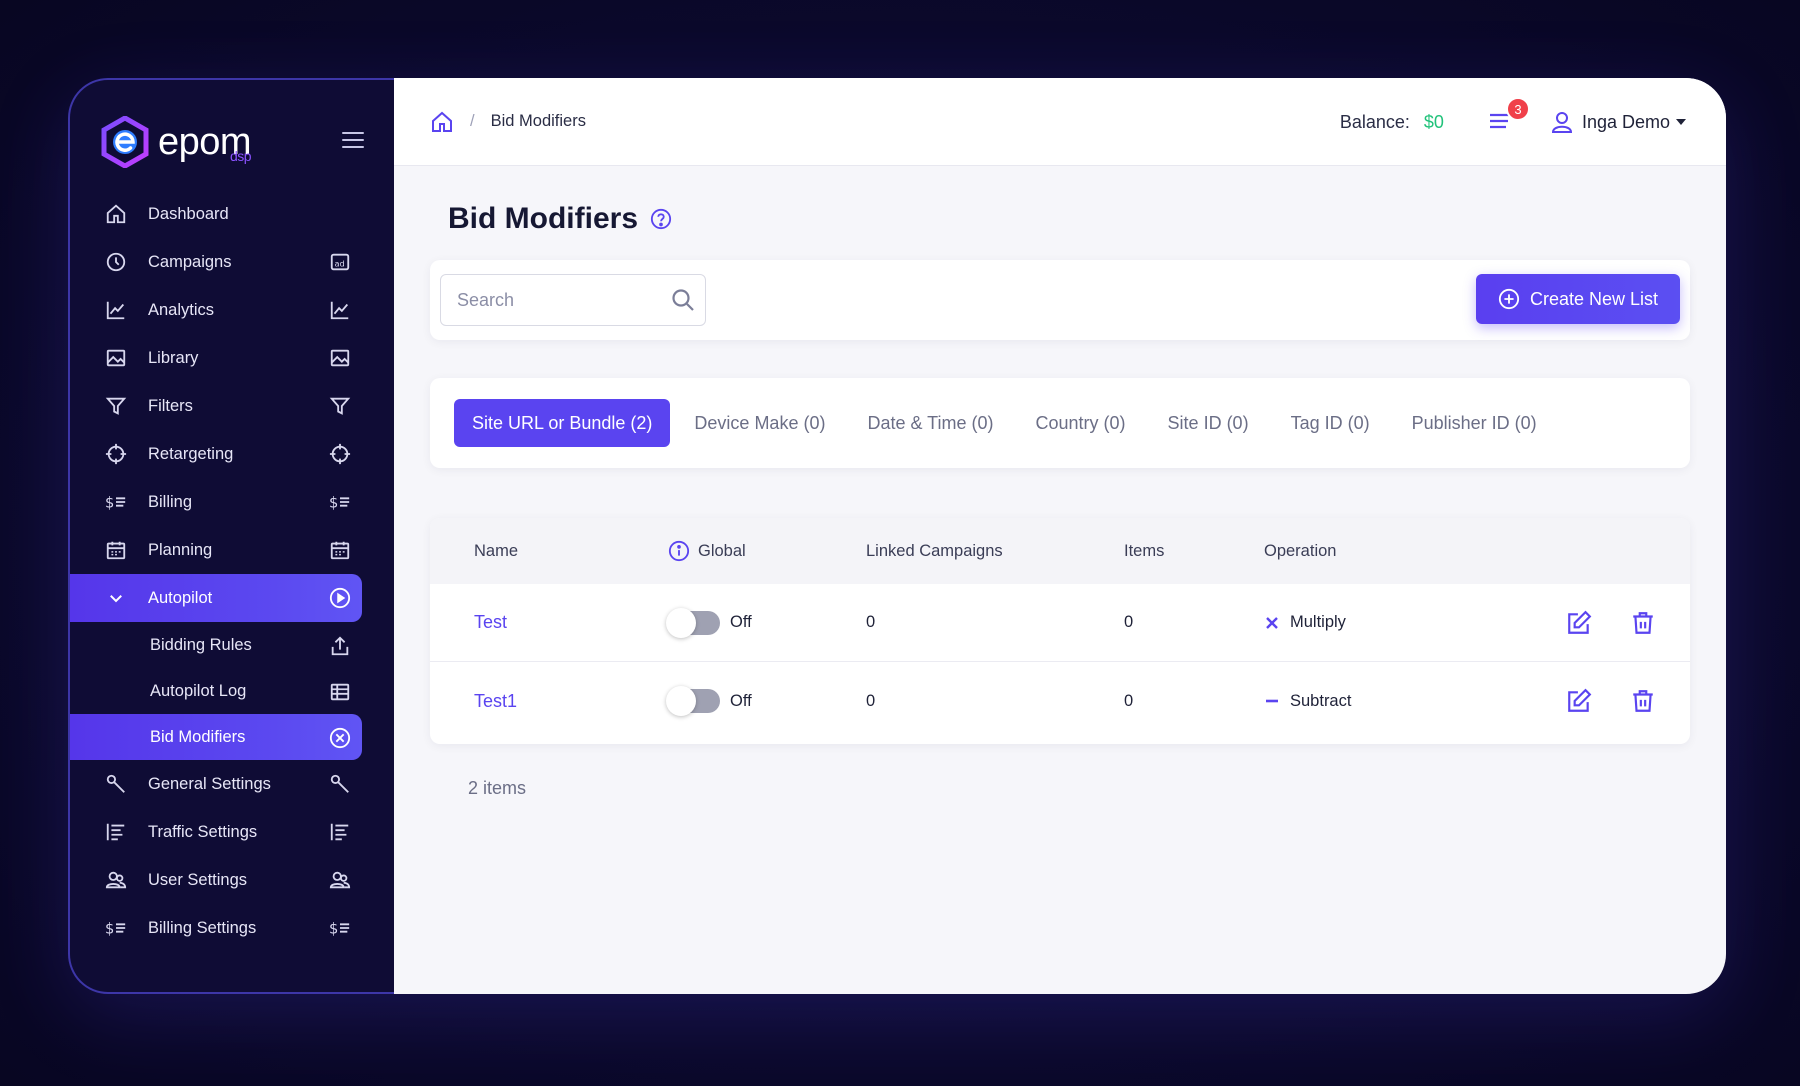  Describe the element at coordinates (557, 300) in the screenshot. I see `search-input` at that location.